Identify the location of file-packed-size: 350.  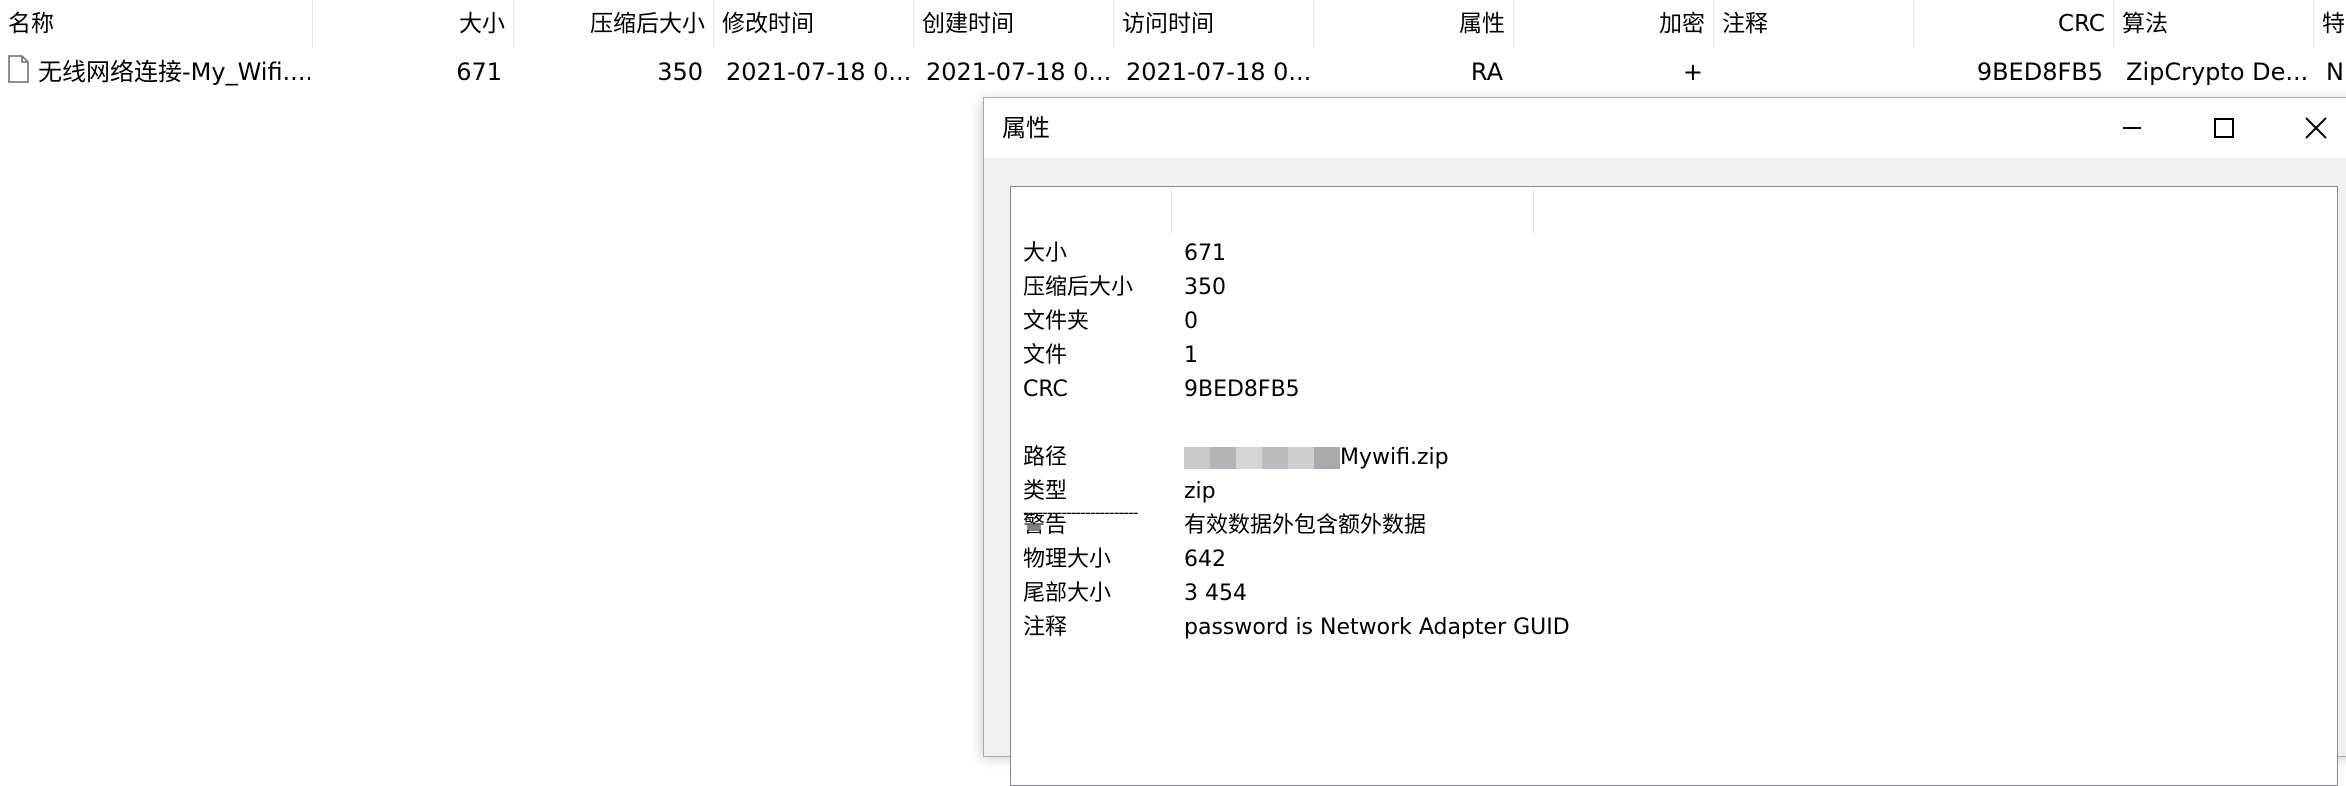
(680, 72).